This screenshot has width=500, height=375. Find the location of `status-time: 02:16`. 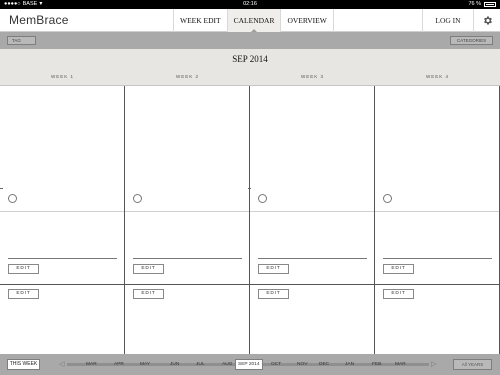

status-time: 02:16 is located at coordinates (250, 4).